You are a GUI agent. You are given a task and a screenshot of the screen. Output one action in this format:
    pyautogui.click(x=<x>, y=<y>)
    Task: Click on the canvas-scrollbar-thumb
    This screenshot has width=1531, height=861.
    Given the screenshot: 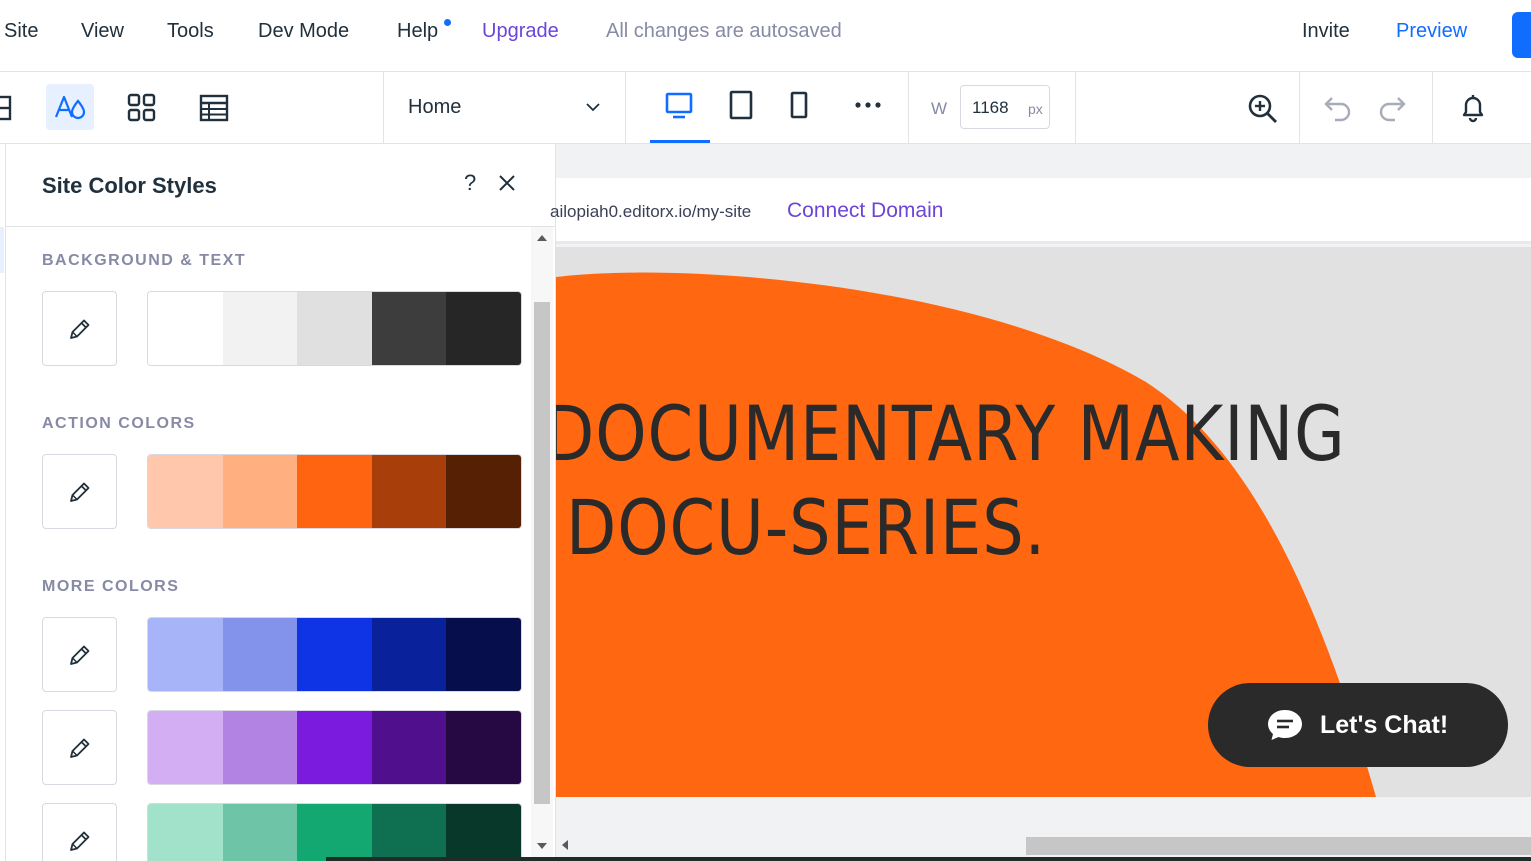 What is the action you would take?
    pyautogui.click(x=1278, y=846)
    